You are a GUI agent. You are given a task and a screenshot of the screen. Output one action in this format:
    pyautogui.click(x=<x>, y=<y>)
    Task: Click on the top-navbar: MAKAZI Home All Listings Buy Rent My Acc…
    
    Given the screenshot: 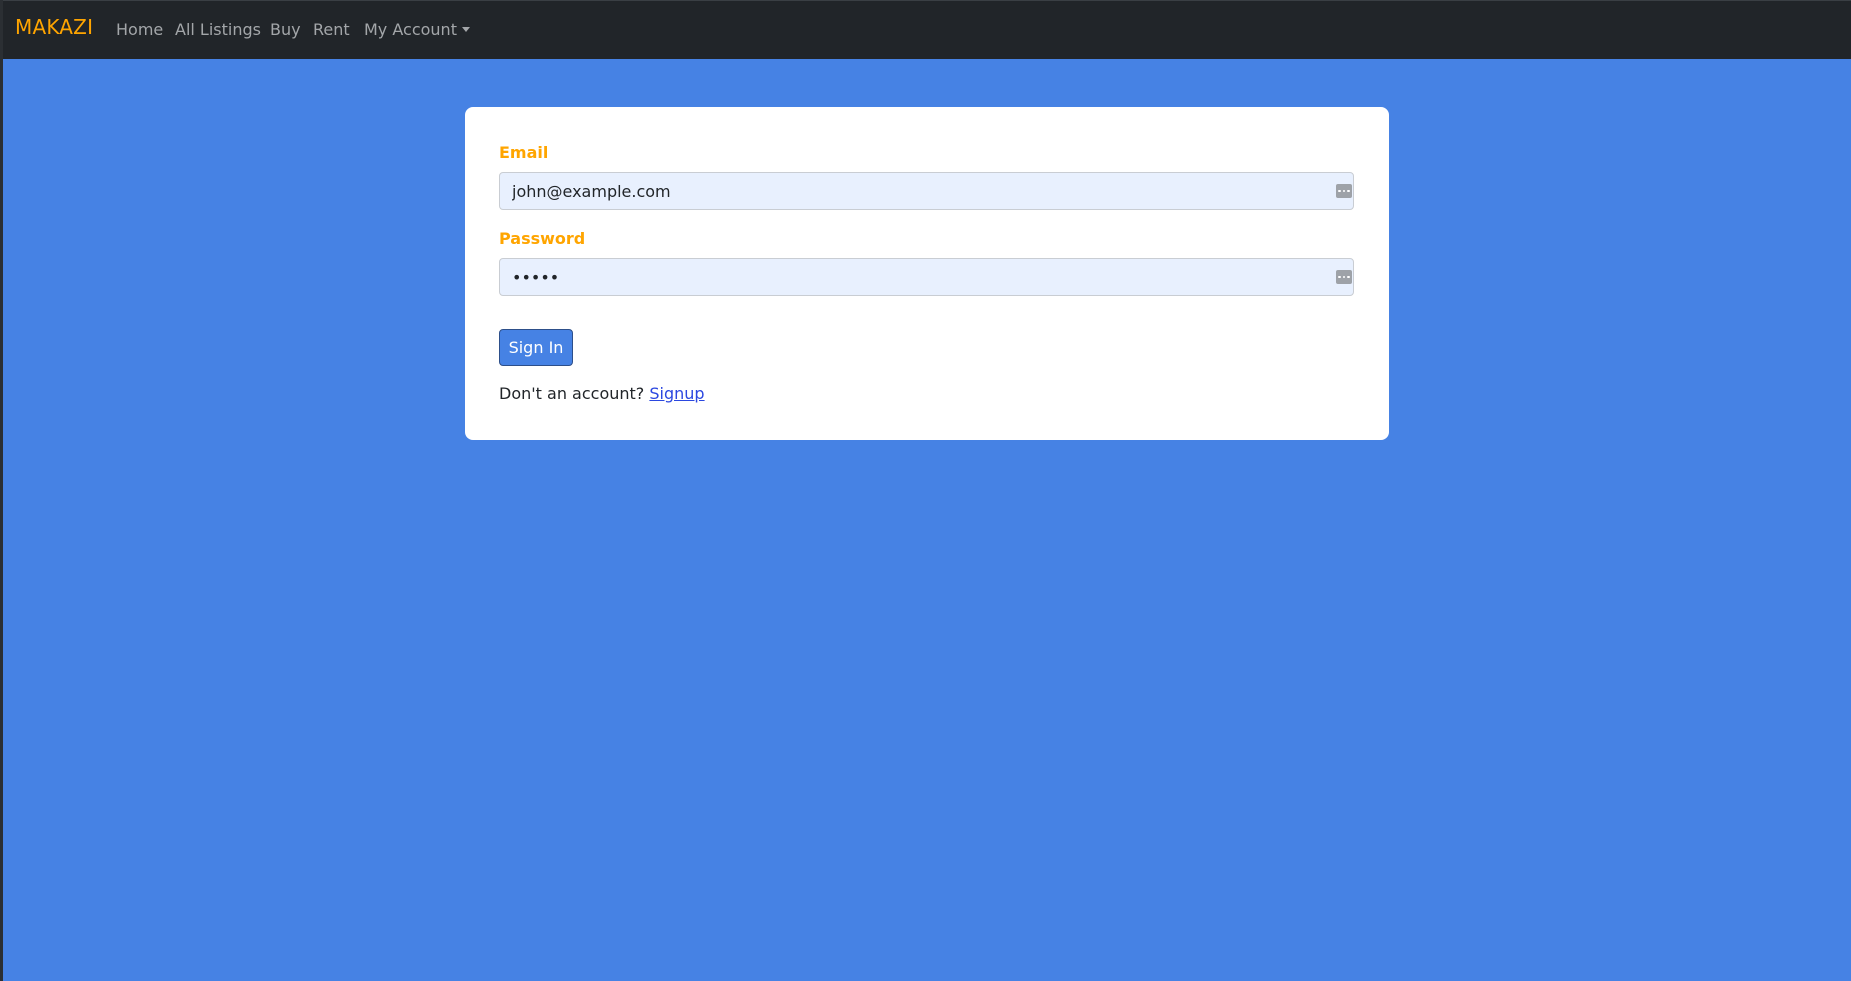 What is the action you would take?
    pyautogui.click(x=927, y=29)
    